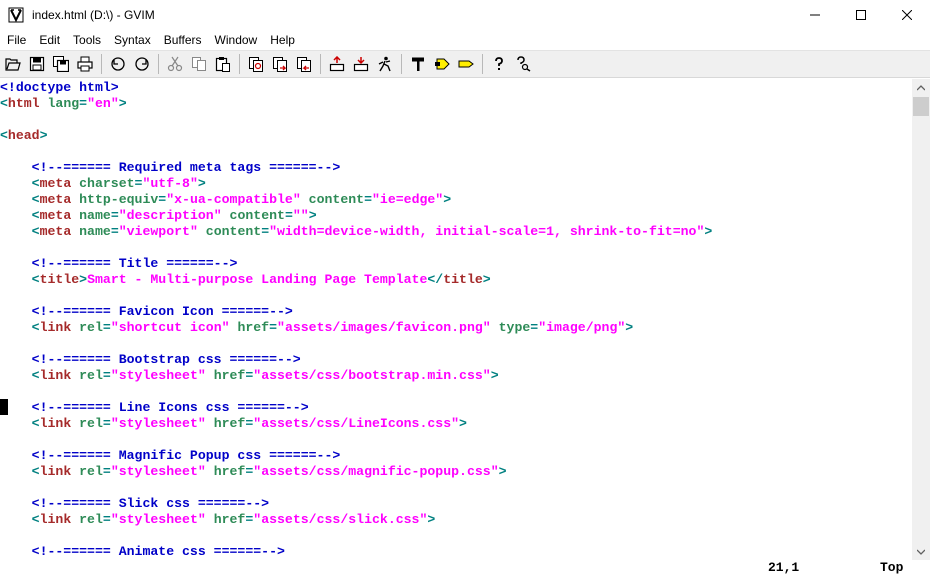  I want to click on scroll-down-button, so click(921, 551).